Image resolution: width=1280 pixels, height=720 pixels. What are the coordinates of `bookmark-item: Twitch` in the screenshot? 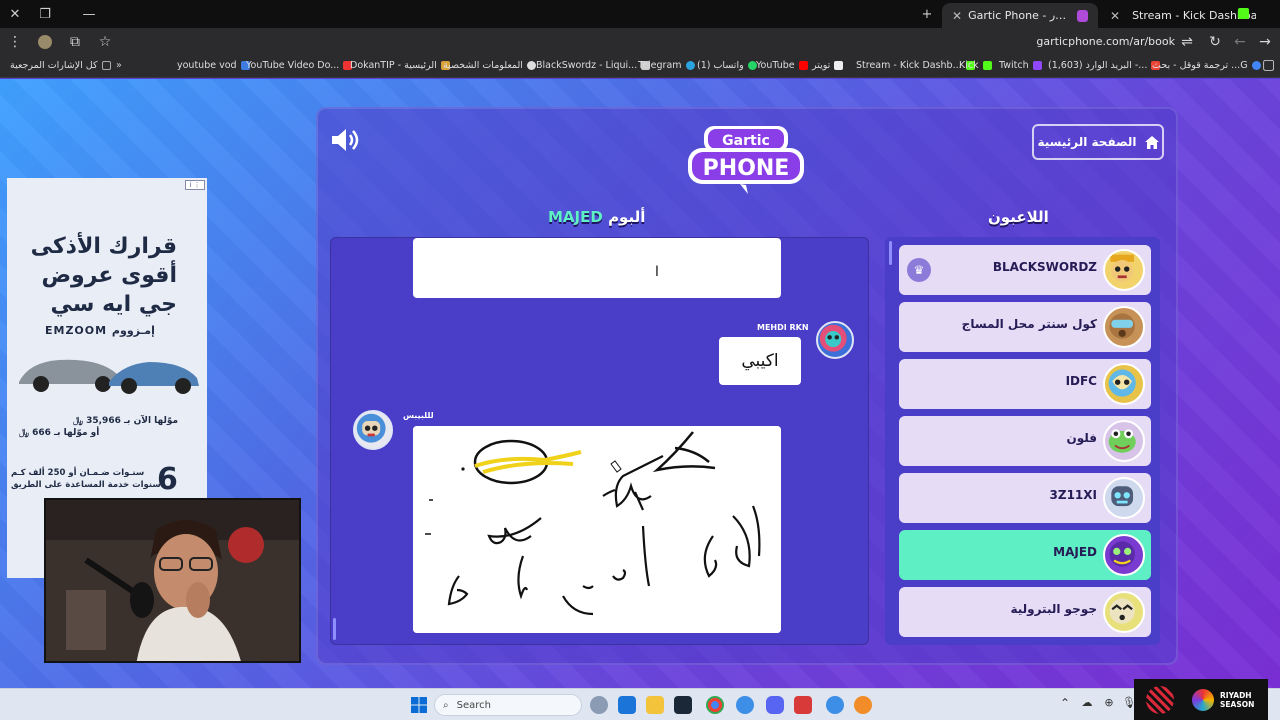 It's located at (1020, 65).